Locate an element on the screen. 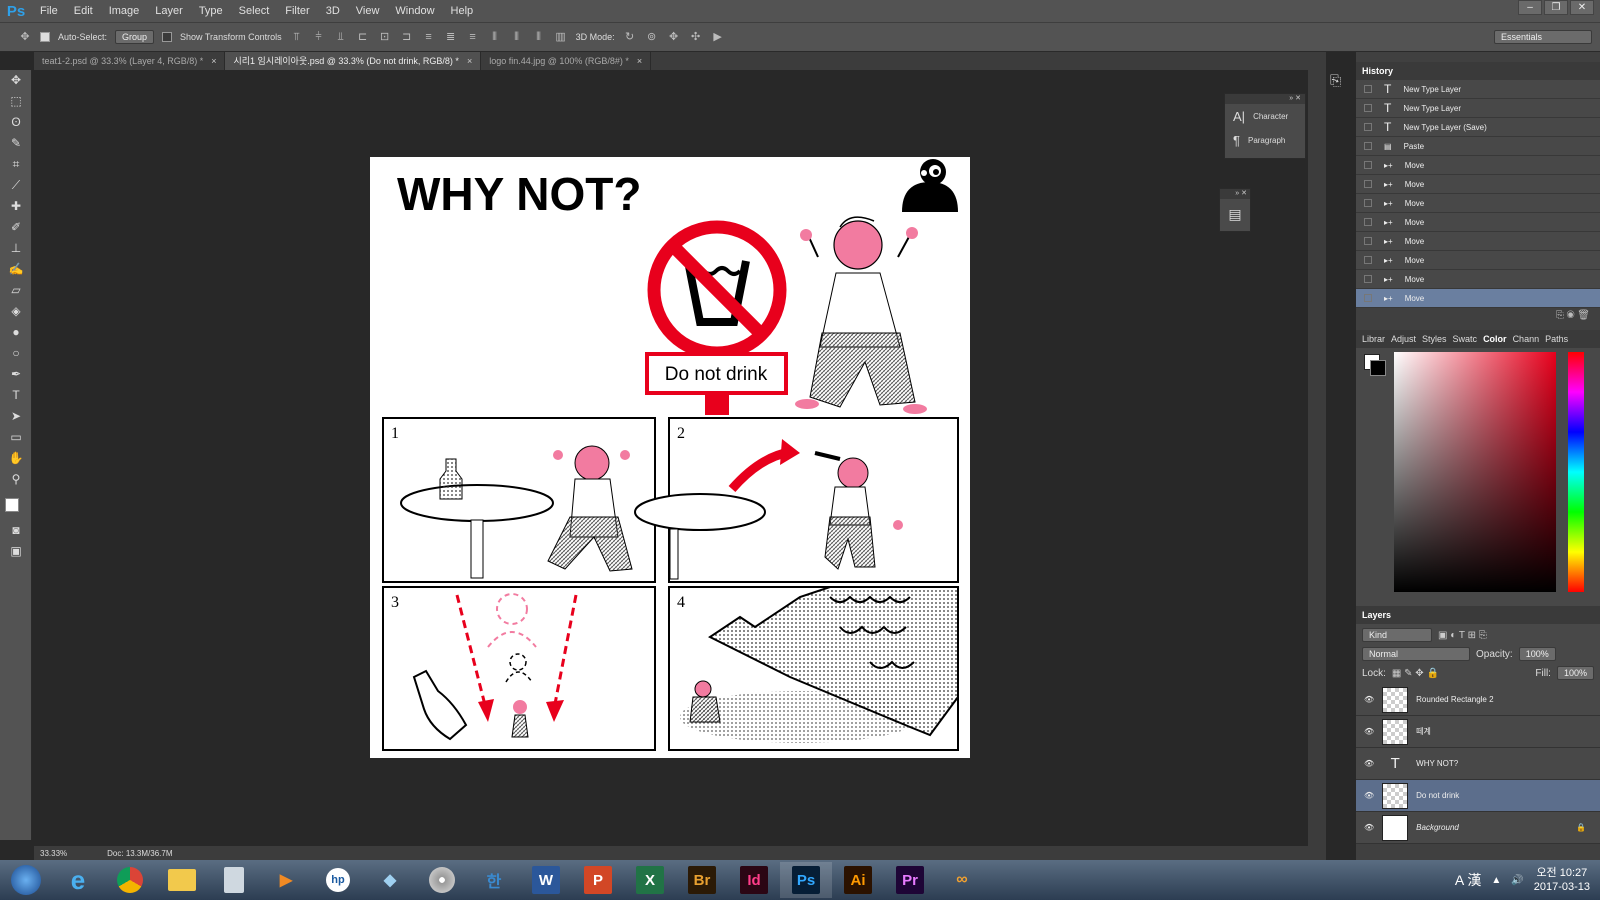 This screenshot has width=1600, height=900. menu-type: Type is located at coordinates (211, 11).